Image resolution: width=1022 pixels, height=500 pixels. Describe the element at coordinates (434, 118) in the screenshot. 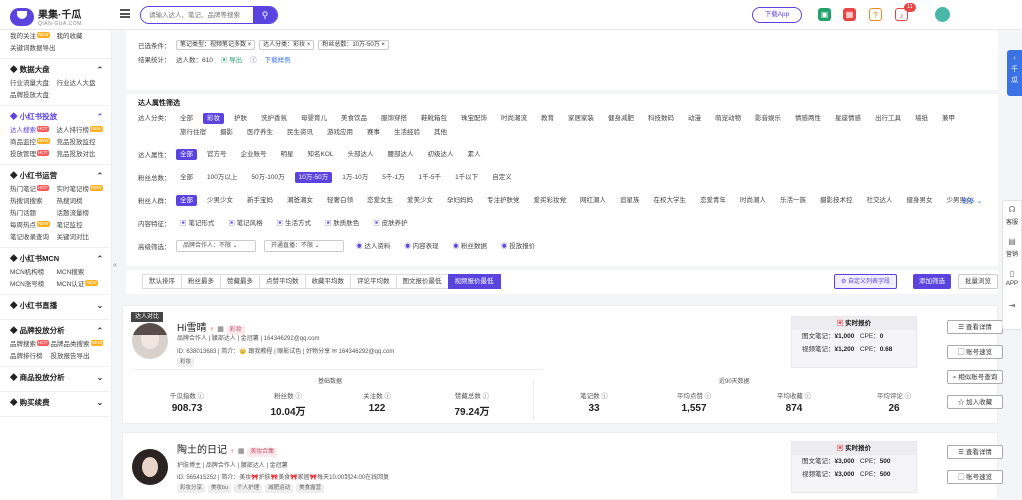

I see `category-option: 鞋靴箱包` at that location.